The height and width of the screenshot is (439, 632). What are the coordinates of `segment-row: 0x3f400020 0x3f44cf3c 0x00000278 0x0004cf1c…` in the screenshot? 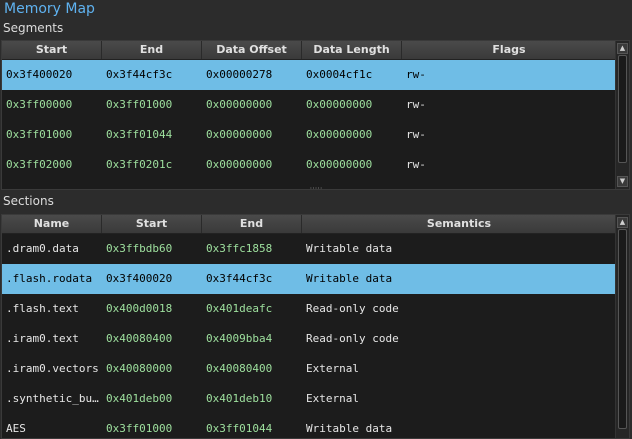 It's located at (309, 75).